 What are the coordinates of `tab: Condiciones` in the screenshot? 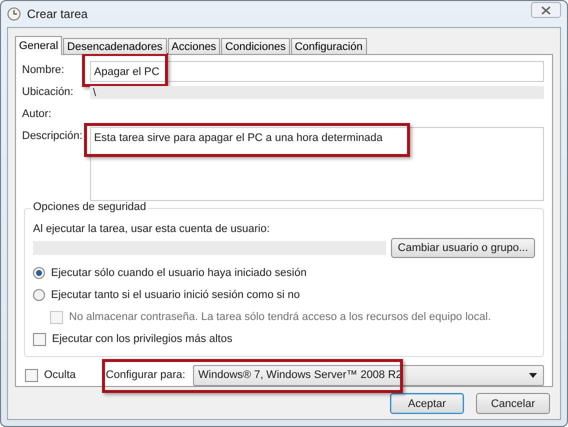 It's located at (255, 46).